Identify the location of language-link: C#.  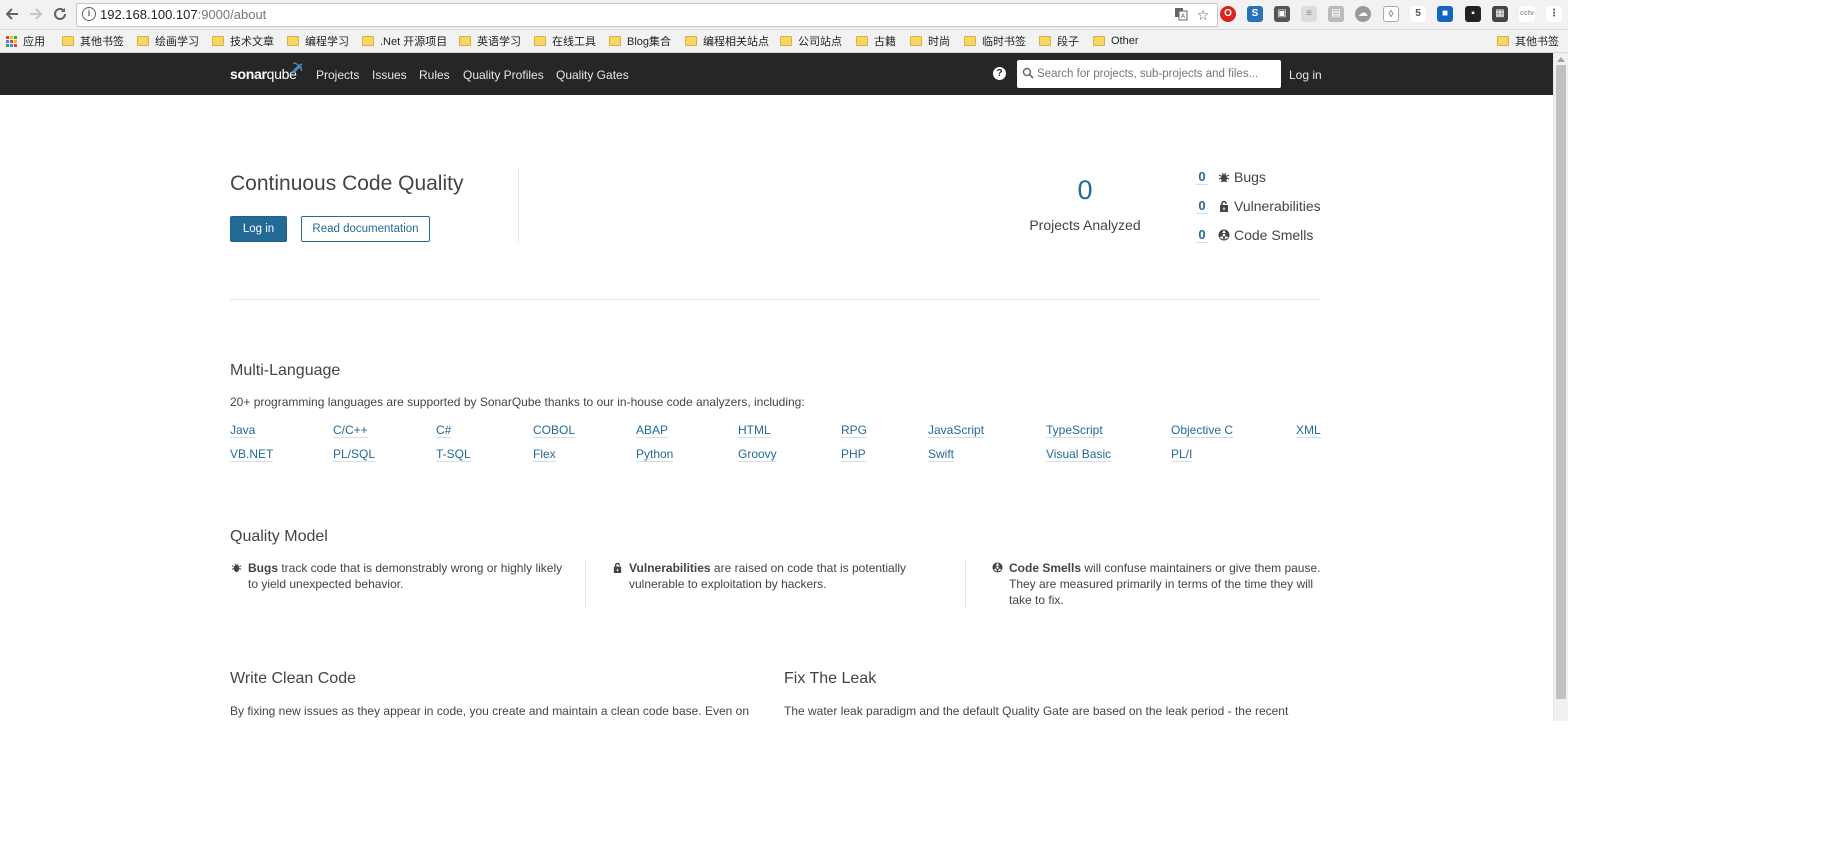
(444, 430).